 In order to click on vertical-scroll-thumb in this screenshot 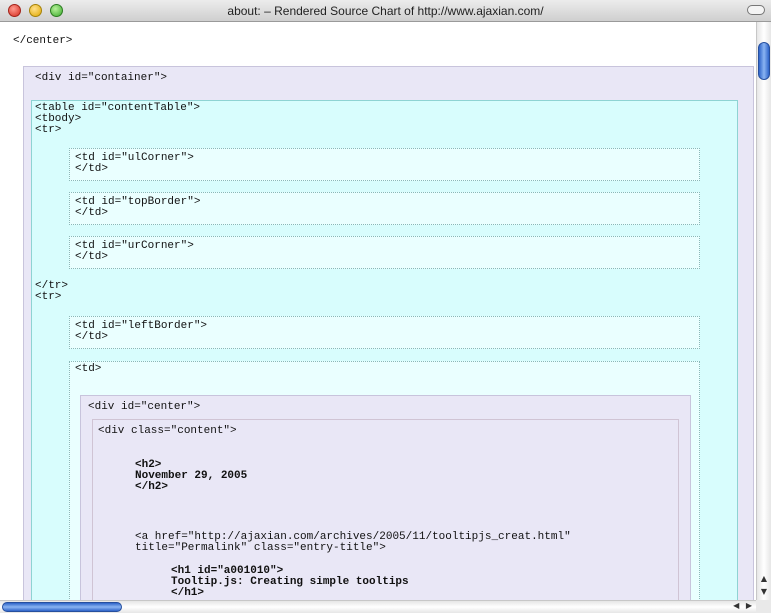, I will do `click(764, 61)`.